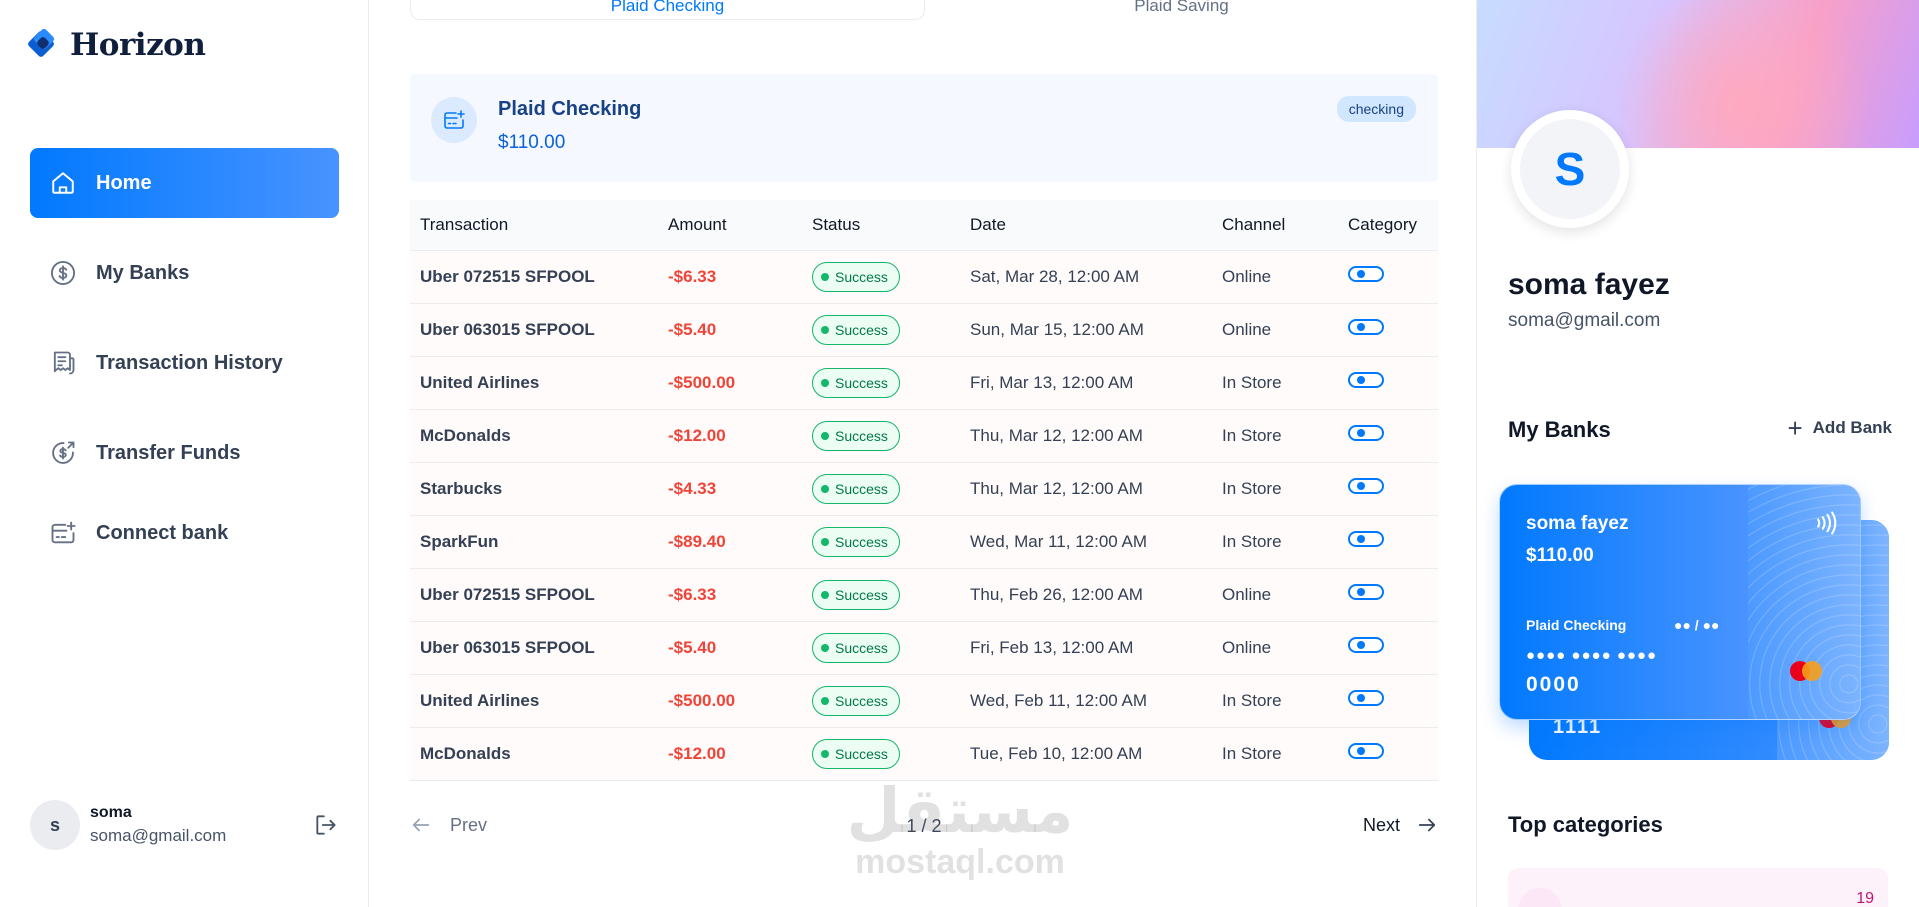 This screenshot has width=1919, height=907. What do you see at coordinates (1376, 109) in the screenshot?
I see `account-type-badge: checking` at bounding box center [1376, 109].